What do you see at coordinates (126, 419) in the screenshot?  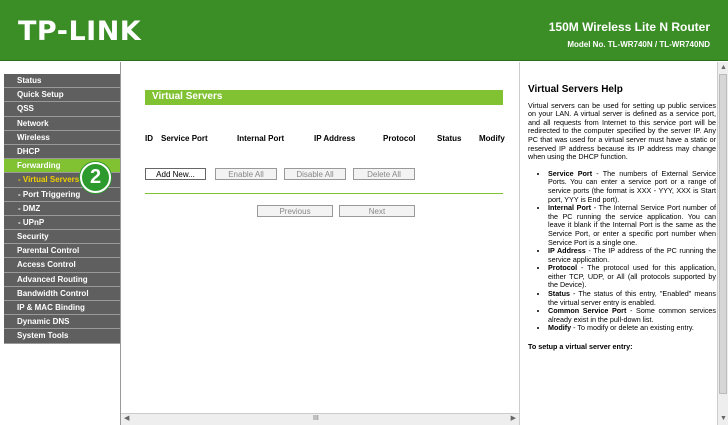 I see `scroll-left-icon: ◀` at bounding box center [126, 419].